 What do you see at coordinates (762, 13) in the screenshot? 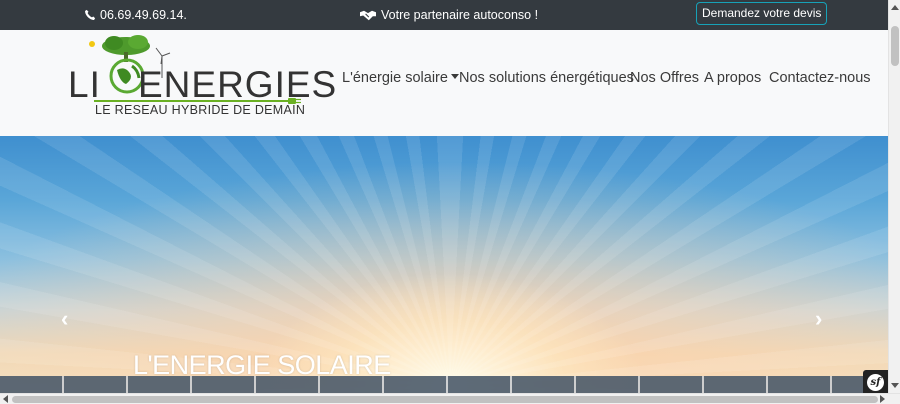
I see `request-quote-button: Demandez votre devis` at bounding box center [762, 13].